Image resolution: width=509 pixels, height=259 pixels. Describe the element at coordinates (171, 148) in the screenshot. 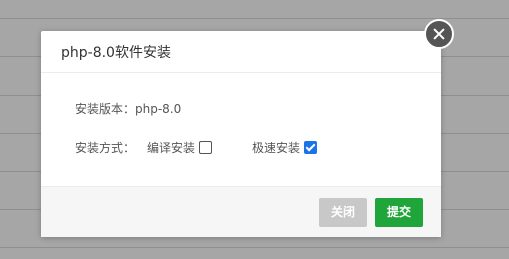

I see `compile-install-label: 编译安装` at that location.